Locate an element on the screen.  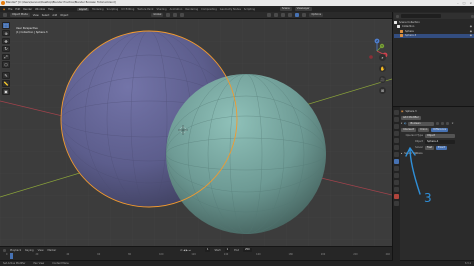
tick-label: 0 is located at coordinates (7, 254).